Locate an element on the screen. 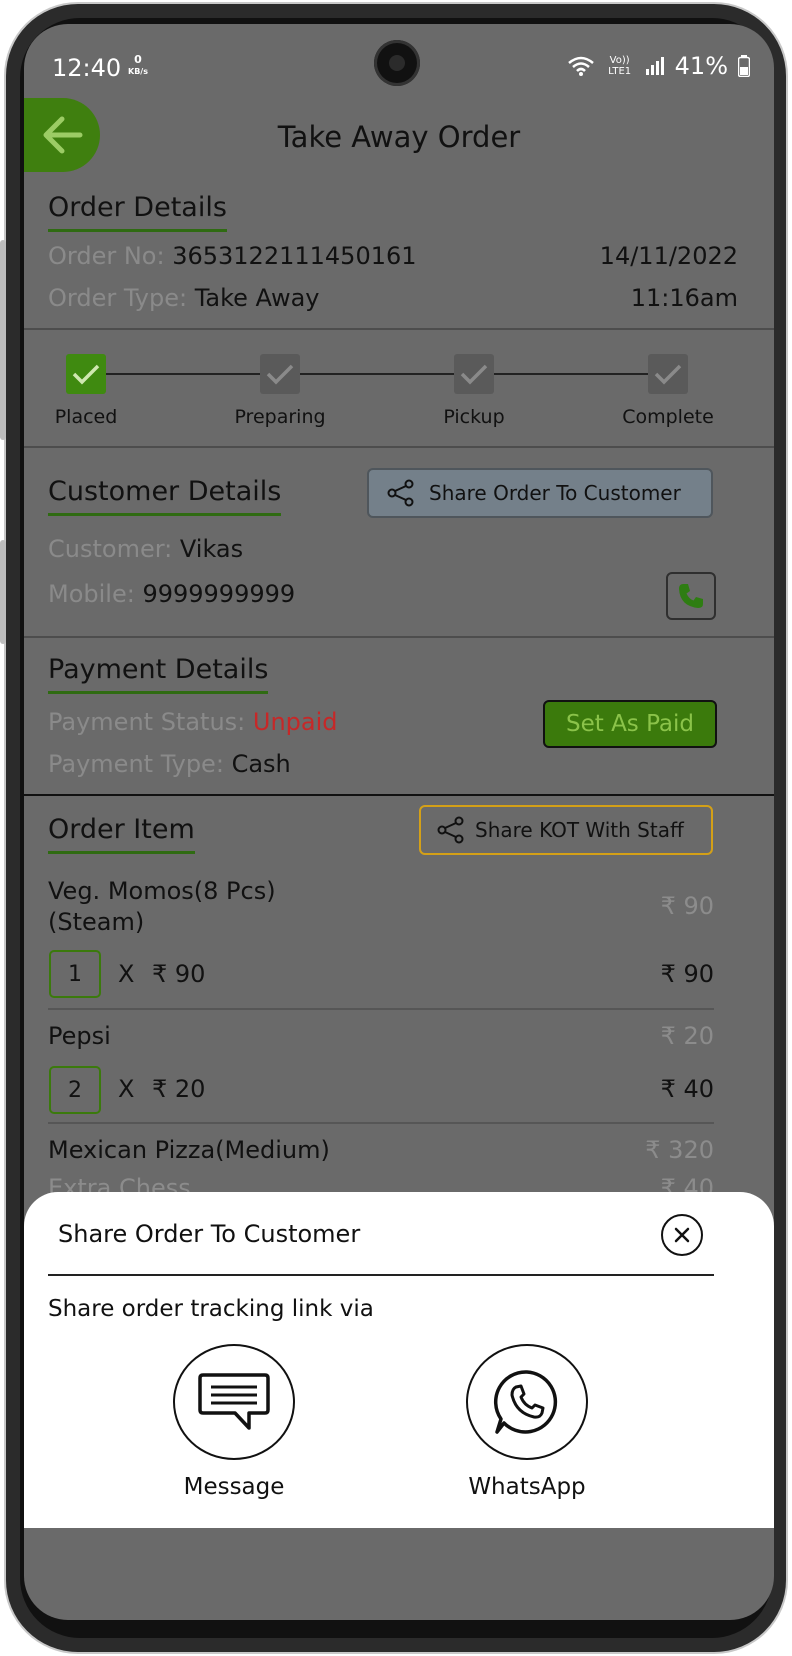 The height and width of the screenshot is (1656, 792). payment-status-label: Payment Status: is located at coordinates (147, 722).